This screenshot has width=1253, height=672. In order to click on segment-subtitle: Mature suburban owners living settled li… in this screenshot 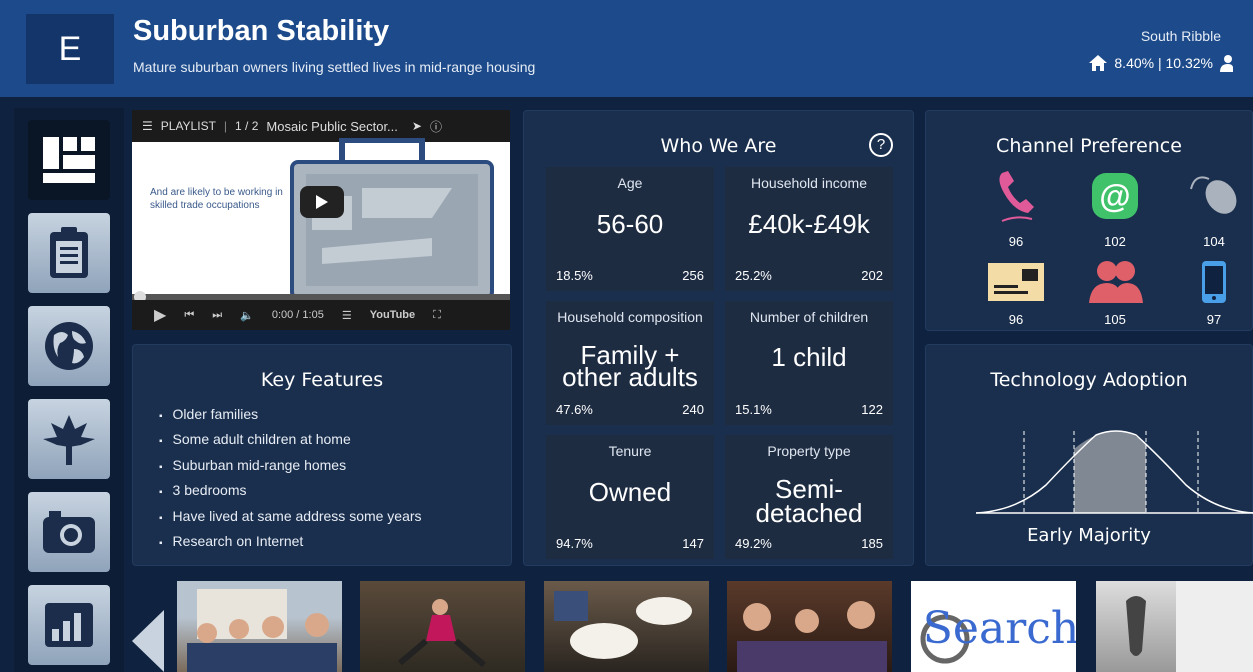, I will do `click(334, 67)`.